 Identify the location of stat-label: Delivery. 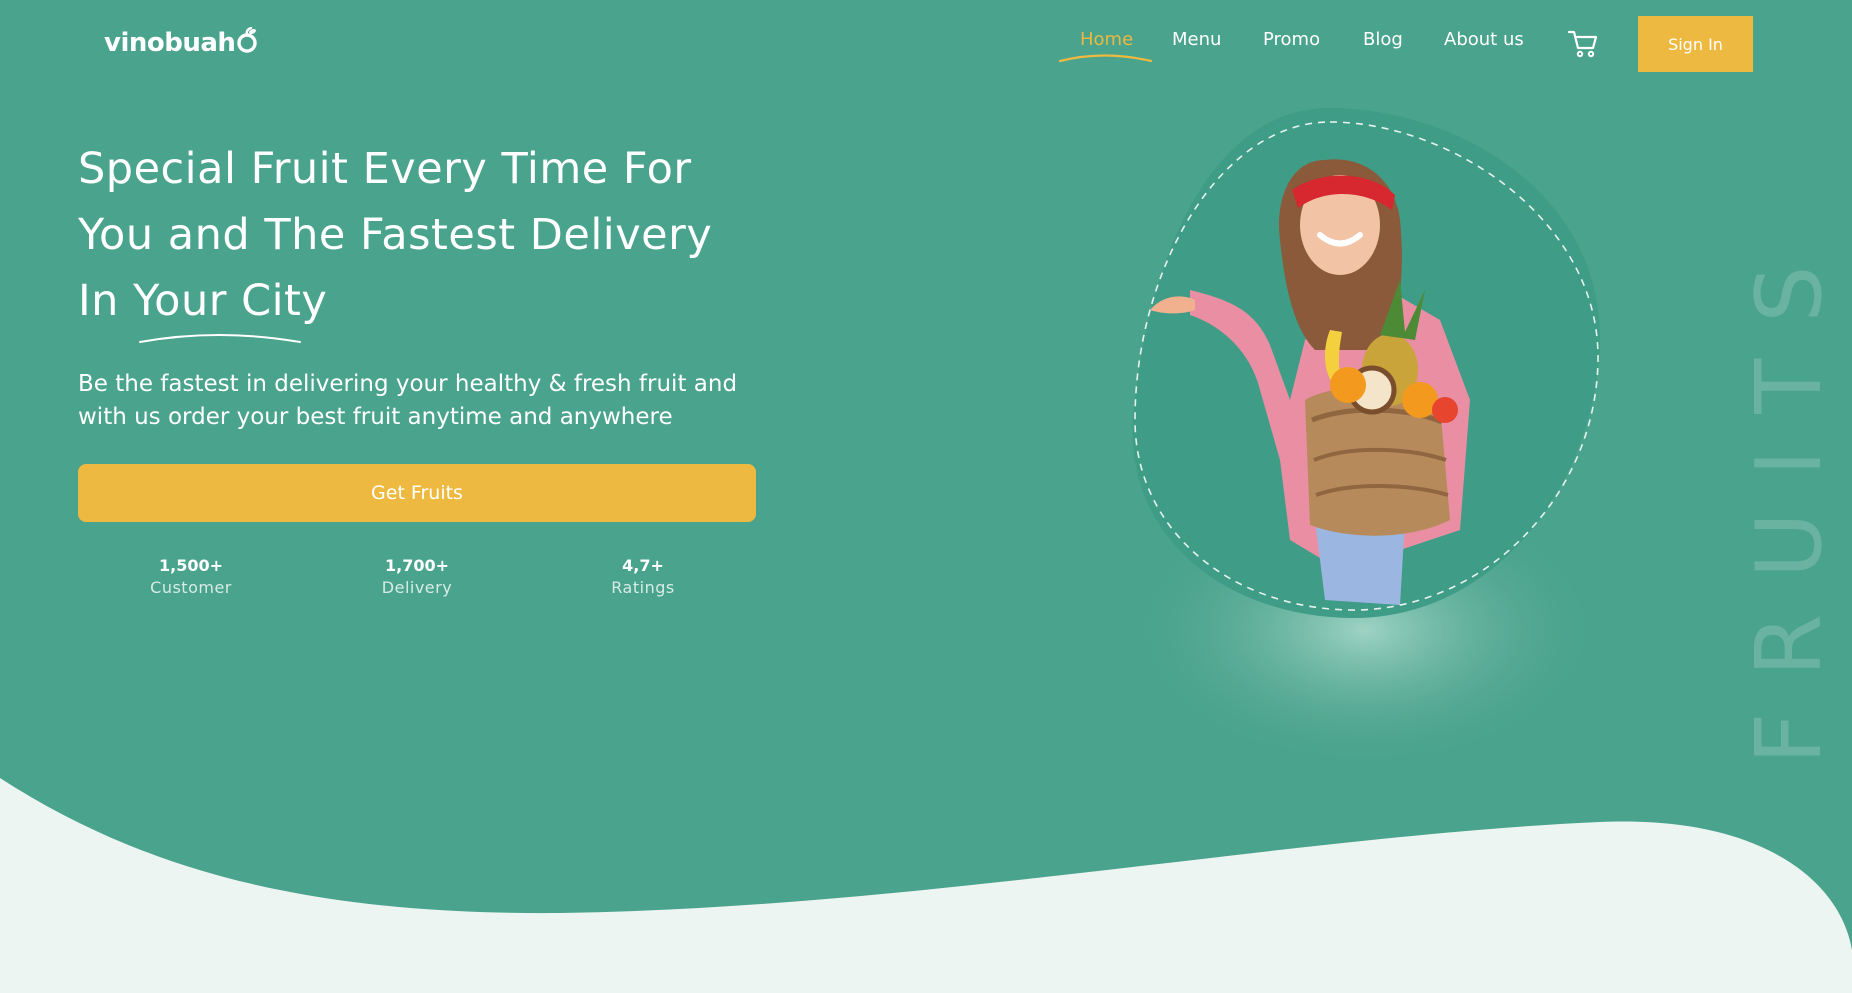
(417, 587).